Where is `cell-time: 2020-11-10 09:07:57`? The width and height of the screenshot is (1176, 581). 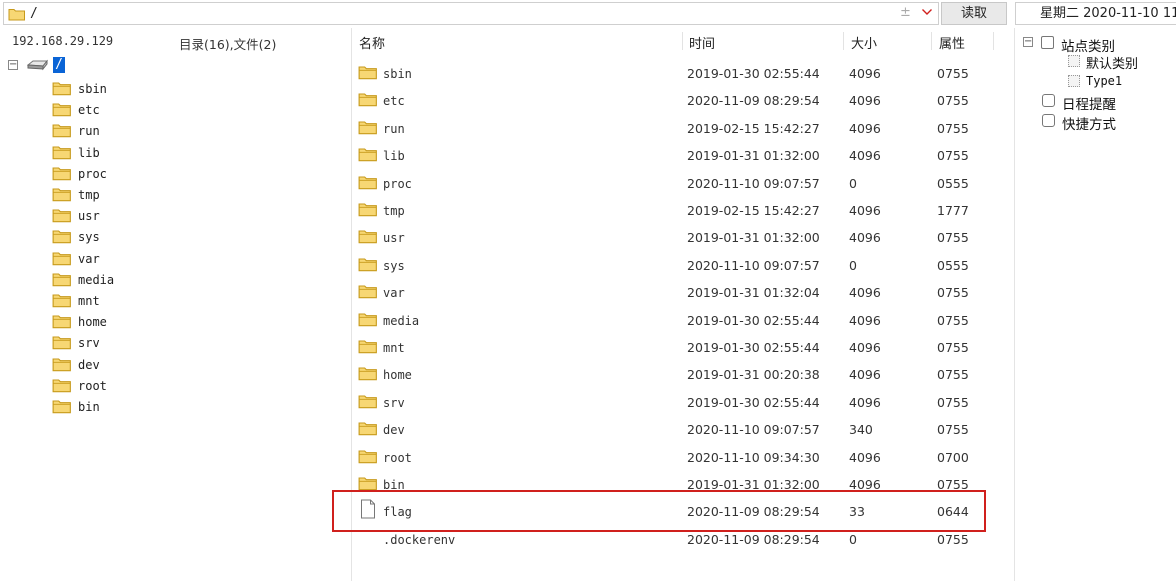
cell-time: 2020-11-10 09:07:57 is located at coordinates (753, 430).